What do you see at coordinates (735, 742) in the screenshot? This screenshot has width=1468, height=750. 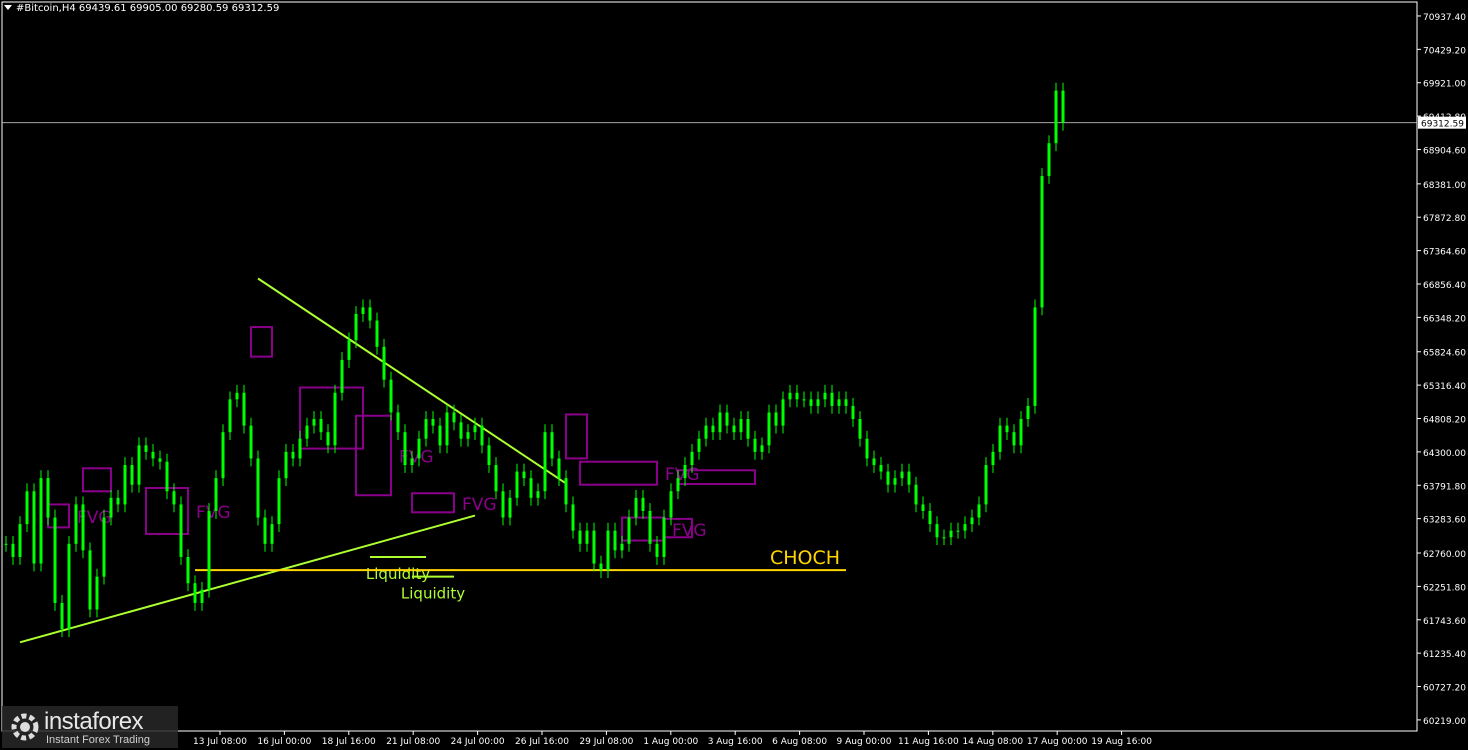 I see `x-tick-label: 3 Aug 16:00` at bounding box center [735, 742].